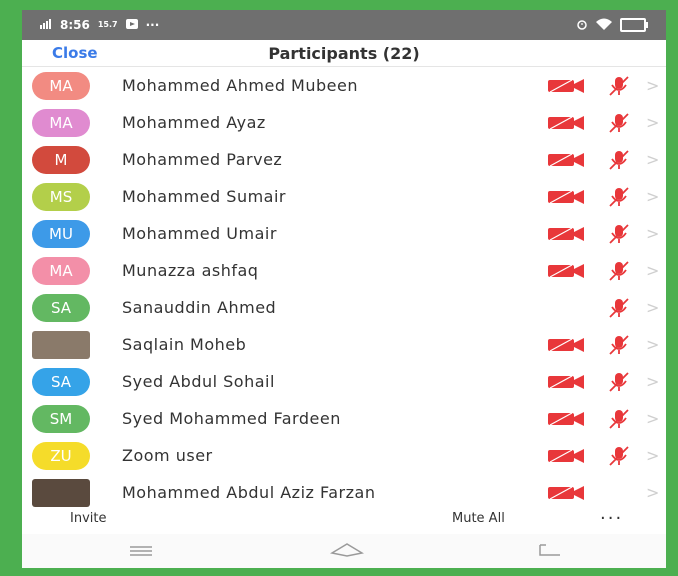  Describe the element at coordinates (344, 307) in the screenshot. I see `participant-row: SA Sanauddin Ahmed >` at that location.